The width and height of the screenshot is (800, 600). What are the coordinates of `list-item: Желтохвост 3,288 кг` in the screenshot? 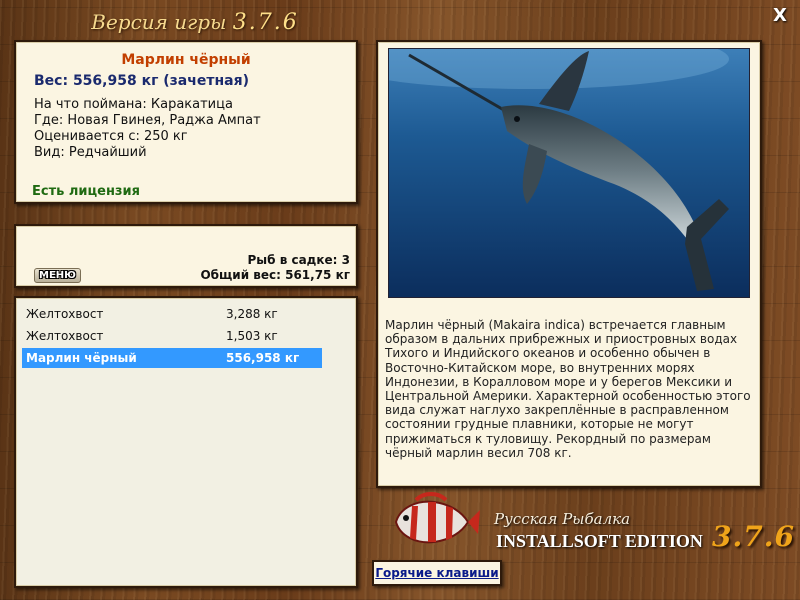 It's located at (172, 314).